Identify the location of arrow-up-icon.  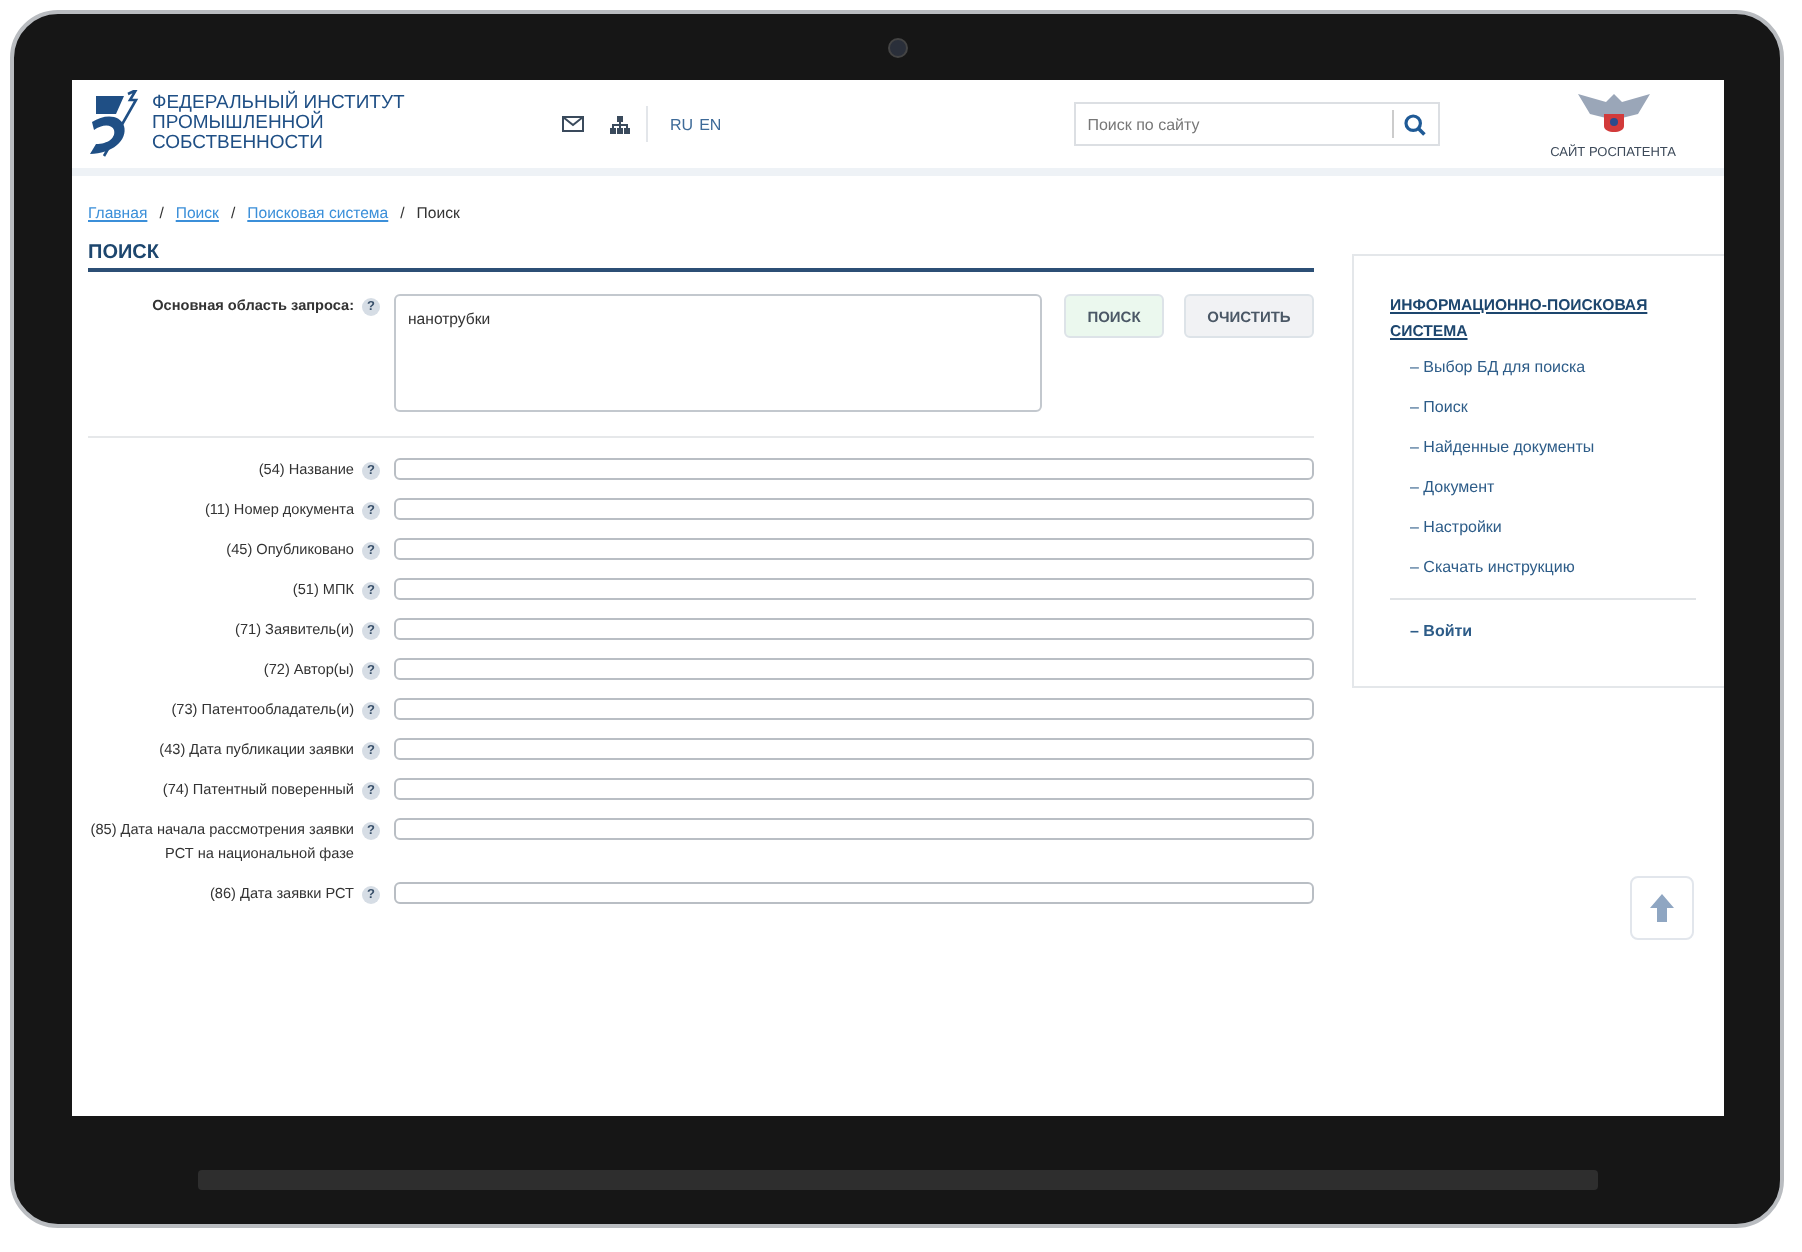
(1662, 908).